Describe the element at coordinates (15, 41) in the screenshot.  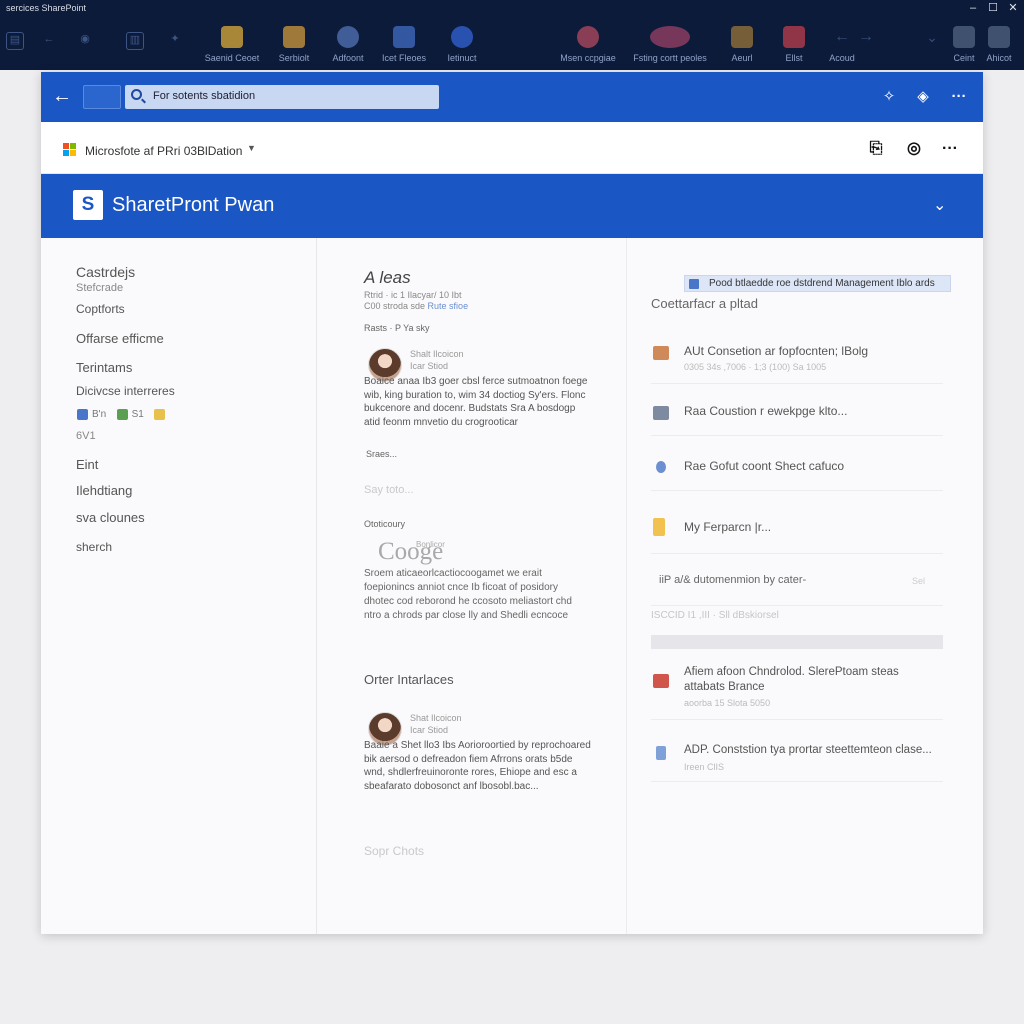
I see `grid-icon: ▤` at that location.